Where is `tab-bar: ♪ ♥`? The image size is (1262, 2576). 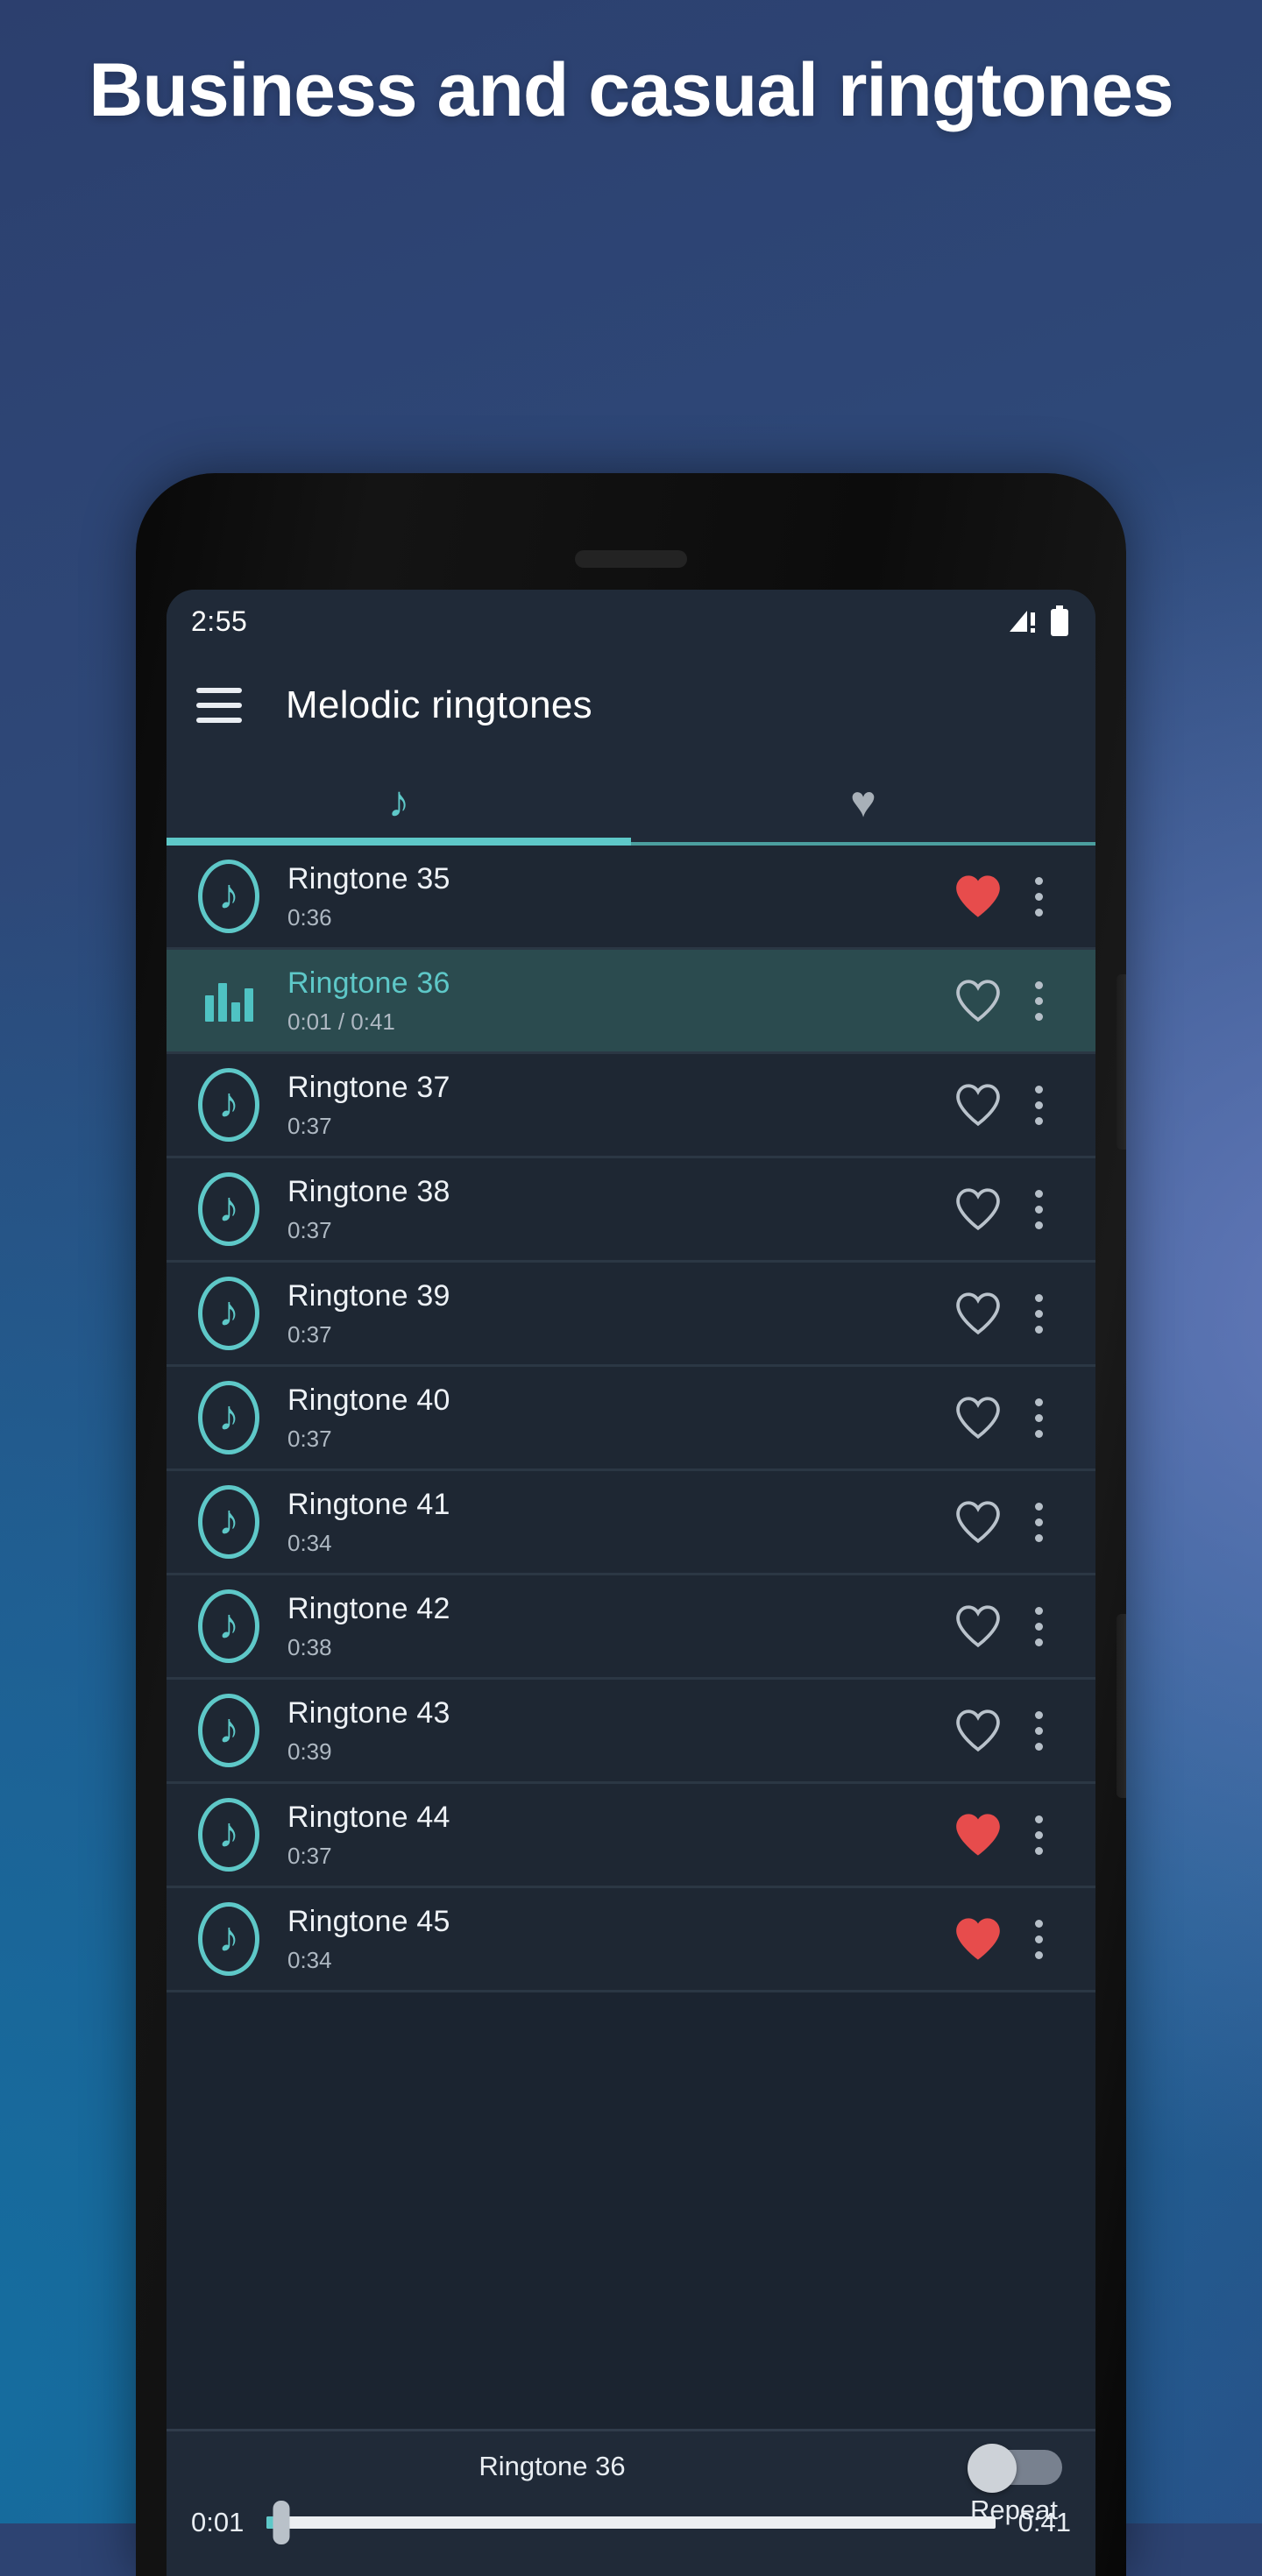 tab-bar: ♪ ♥ is located at coordinates (631, 802).